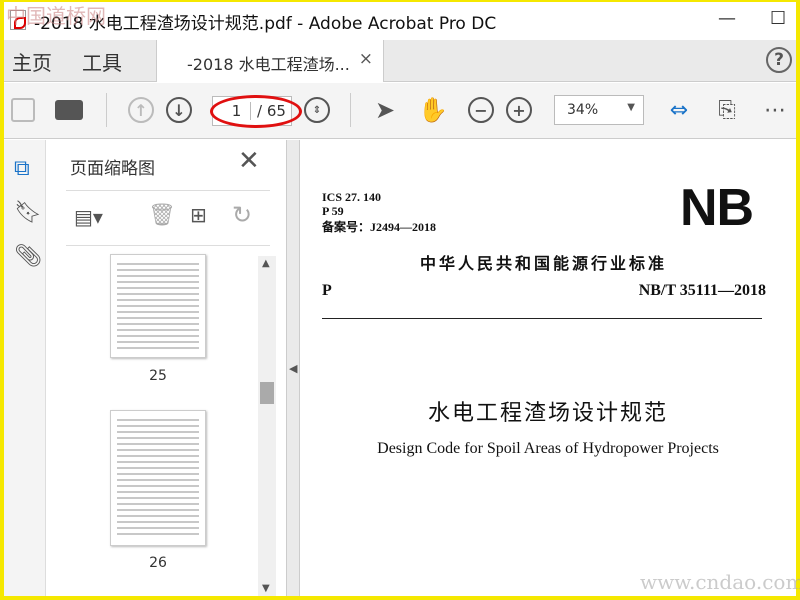  I want to click on rotate-view-icon: ⎘, so click(727, 110).